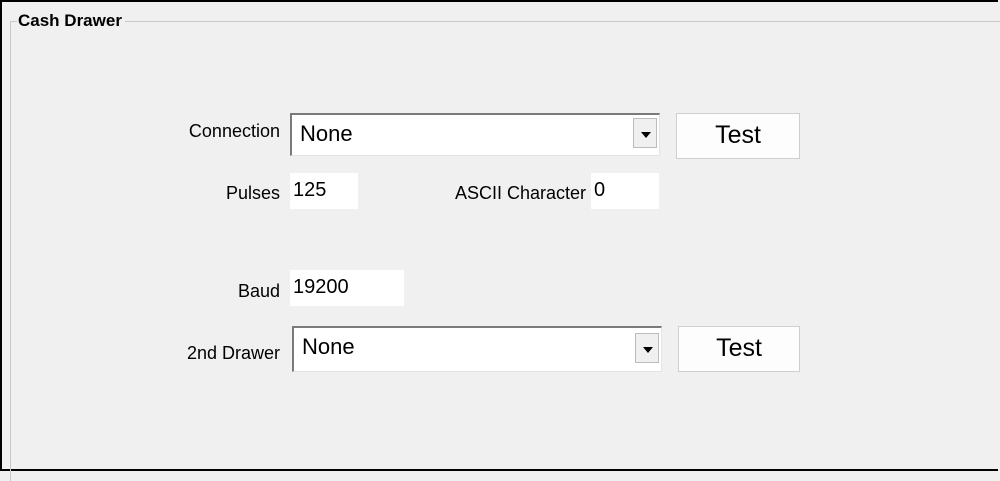 The height and width of the screenshot is (481, 1000). Describe the element at coordinates (328, 346) in the screenshot. I see `second-drawer-value: None` at that location.